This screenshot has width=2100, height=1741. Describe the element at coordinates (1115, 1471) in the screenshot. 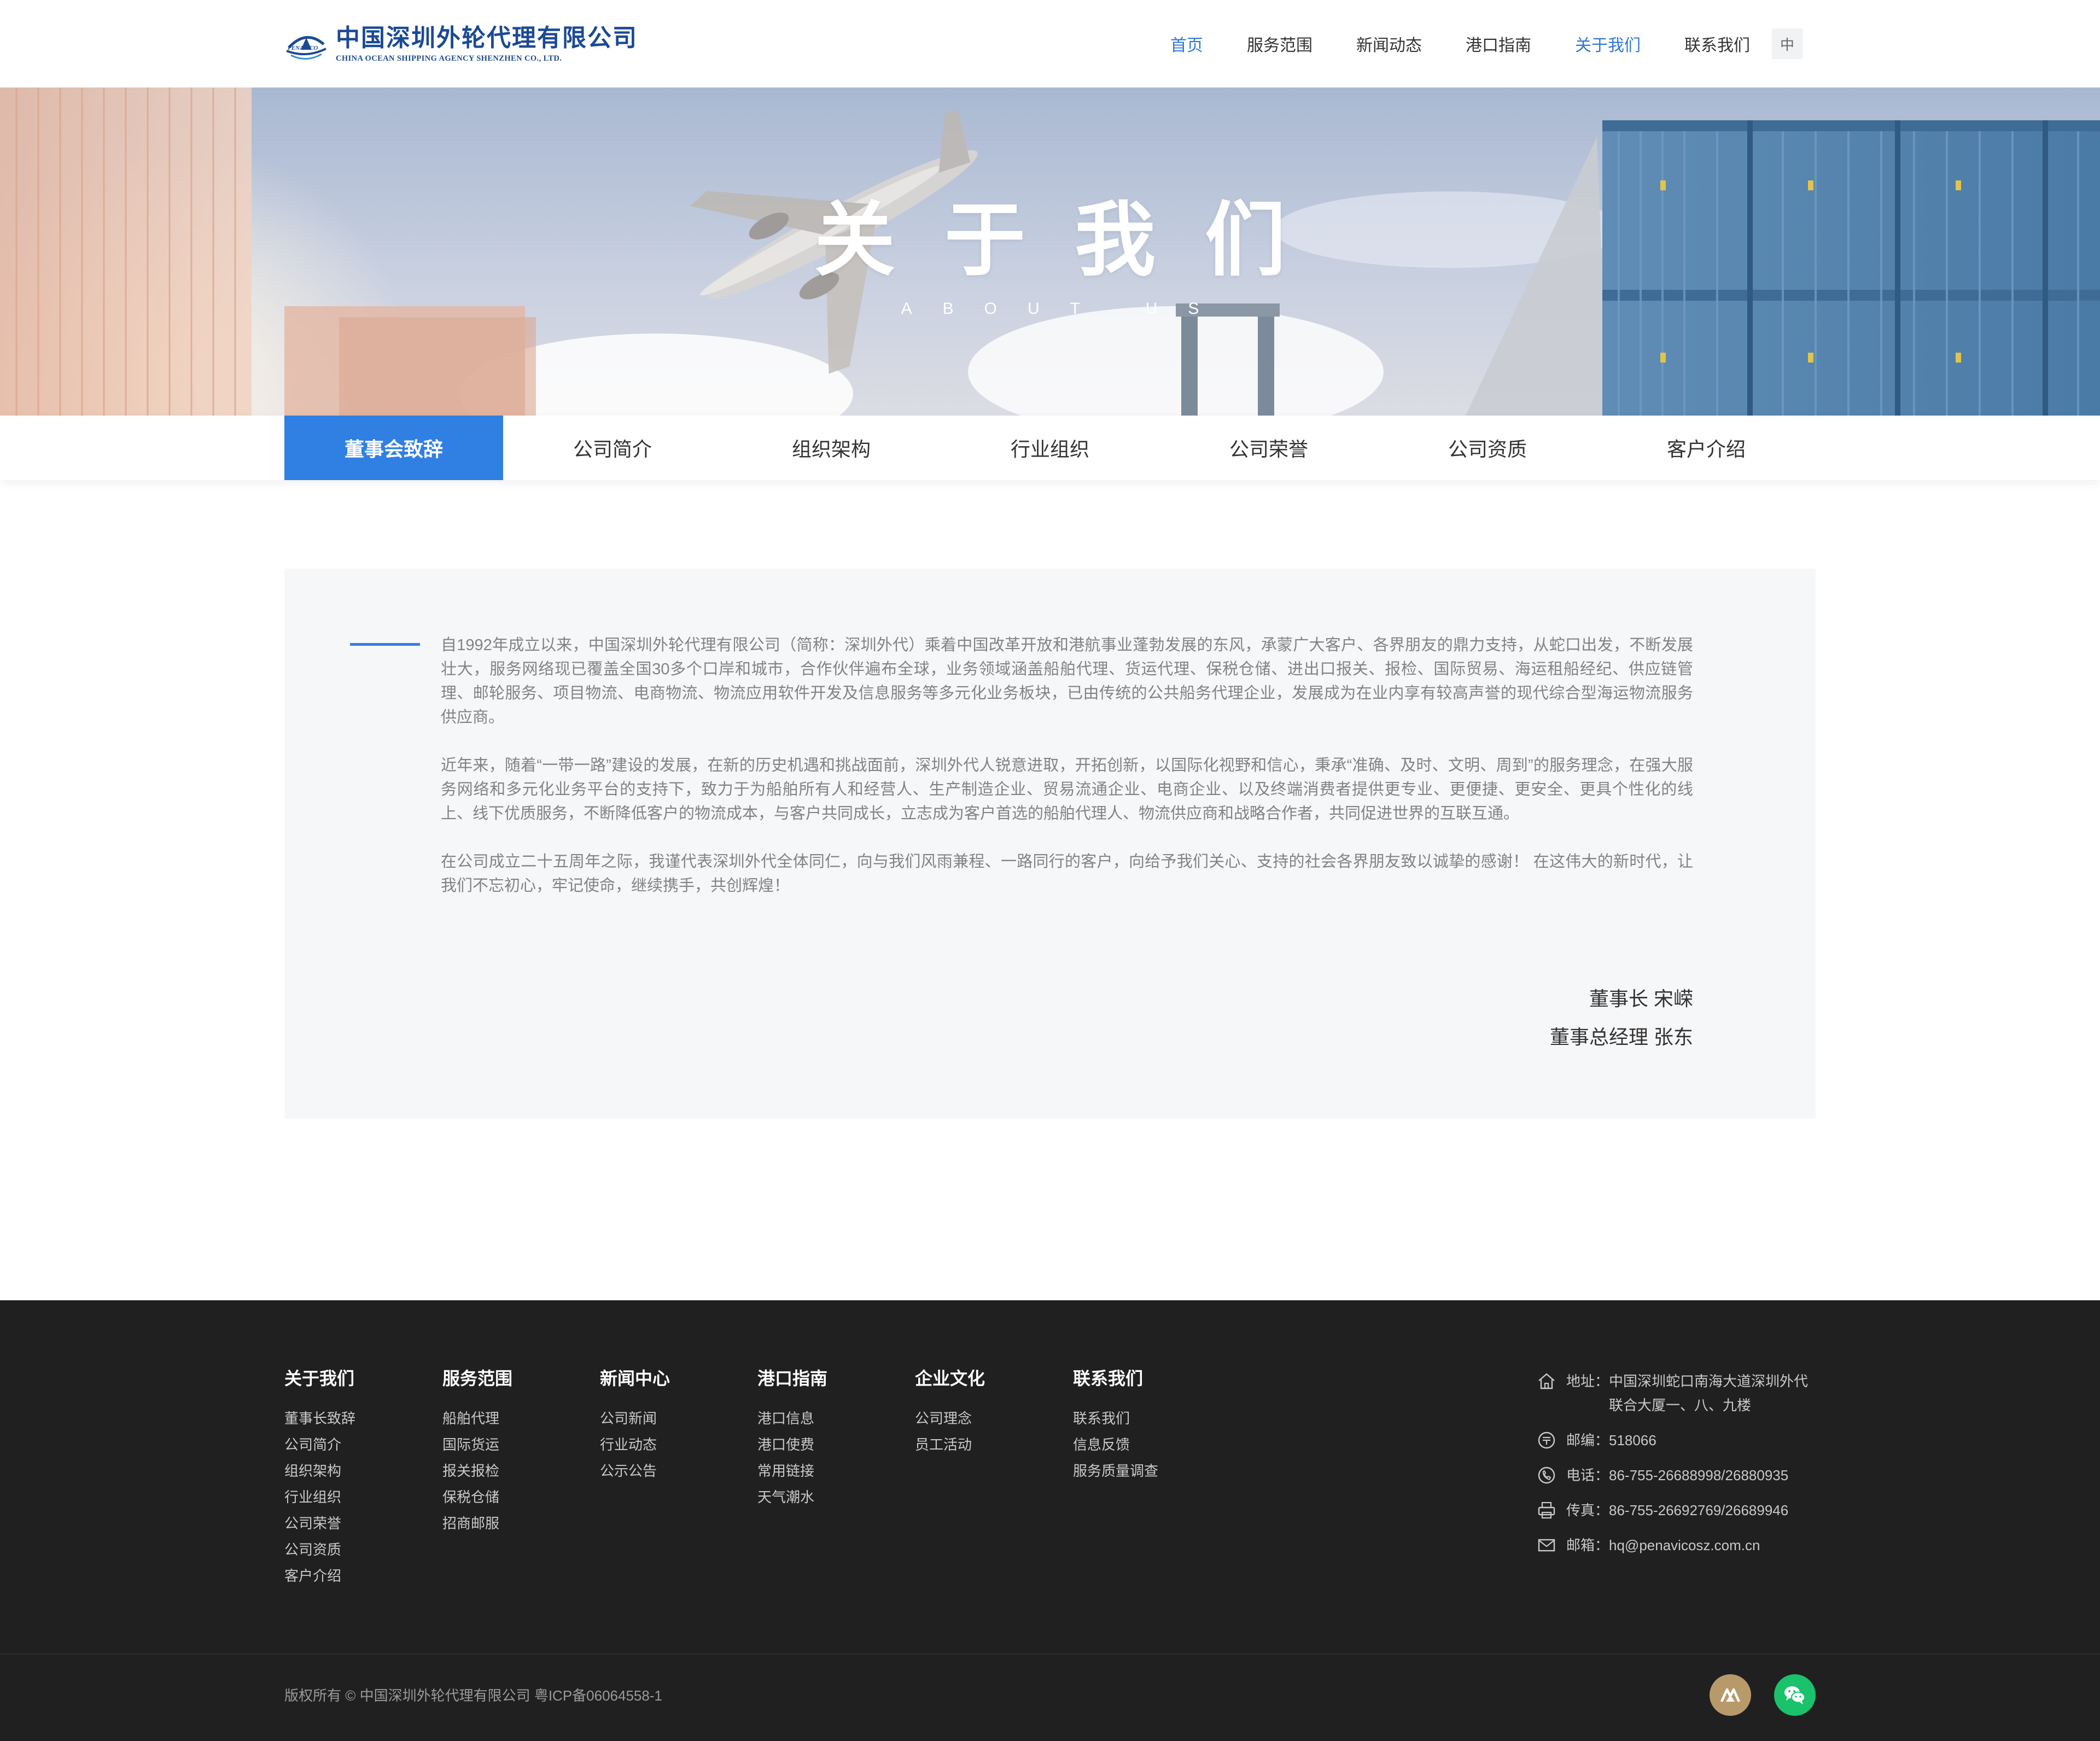

I see `footer-link: 服务质量调查` at that location.